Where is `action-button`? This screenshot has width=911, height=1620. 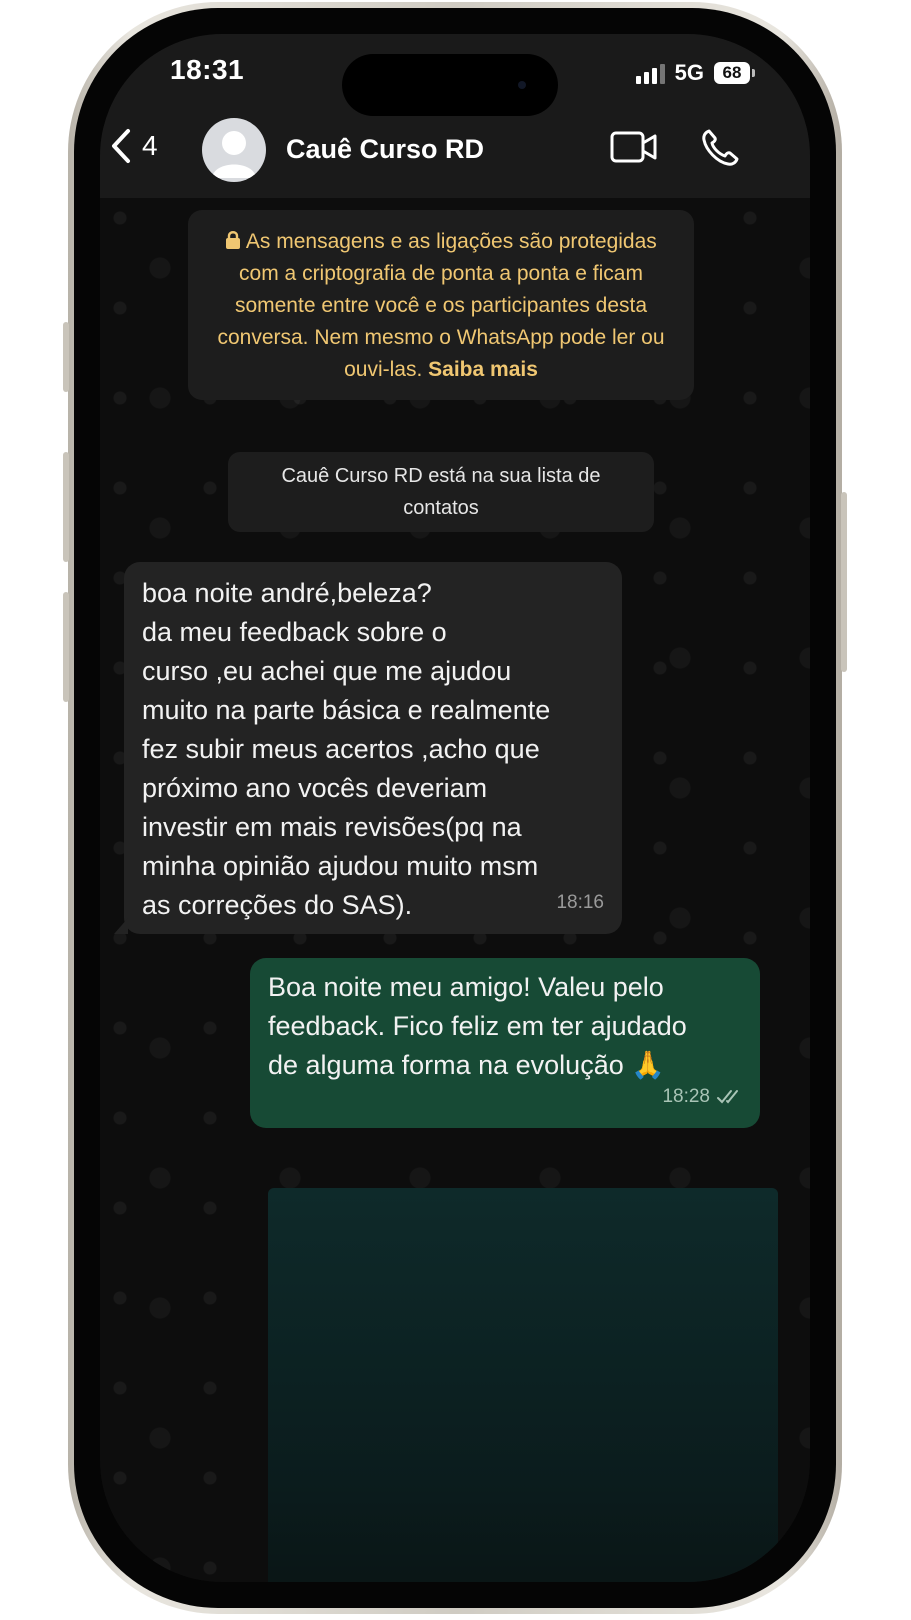 action-button is located at coordinates (66, 357).